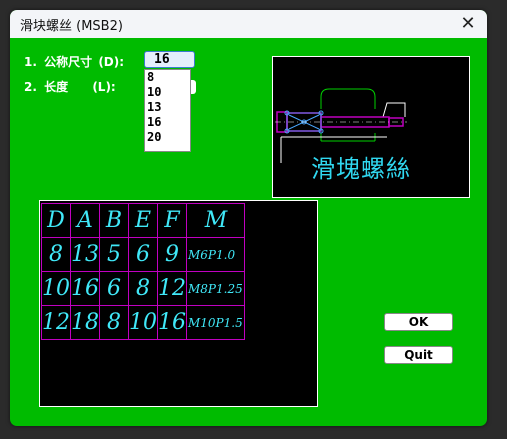 The image size is (507, 439). I want to click on nominal-size-dropdown-list: 8 10 13 16 20, so click(167, 110).